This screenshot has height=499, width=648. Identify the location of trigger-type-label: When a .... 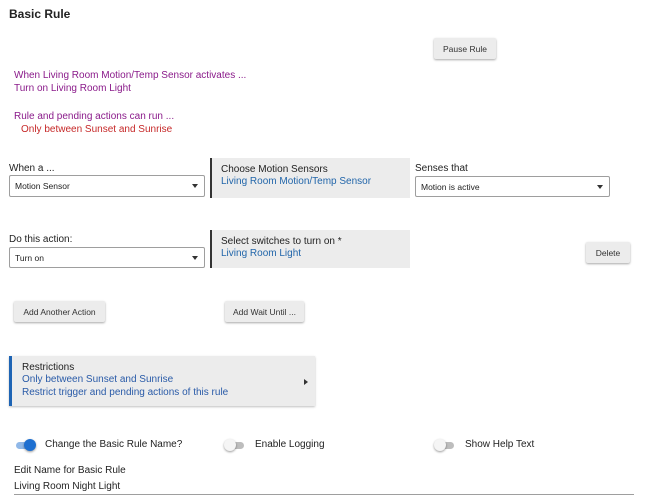
(32, 168).